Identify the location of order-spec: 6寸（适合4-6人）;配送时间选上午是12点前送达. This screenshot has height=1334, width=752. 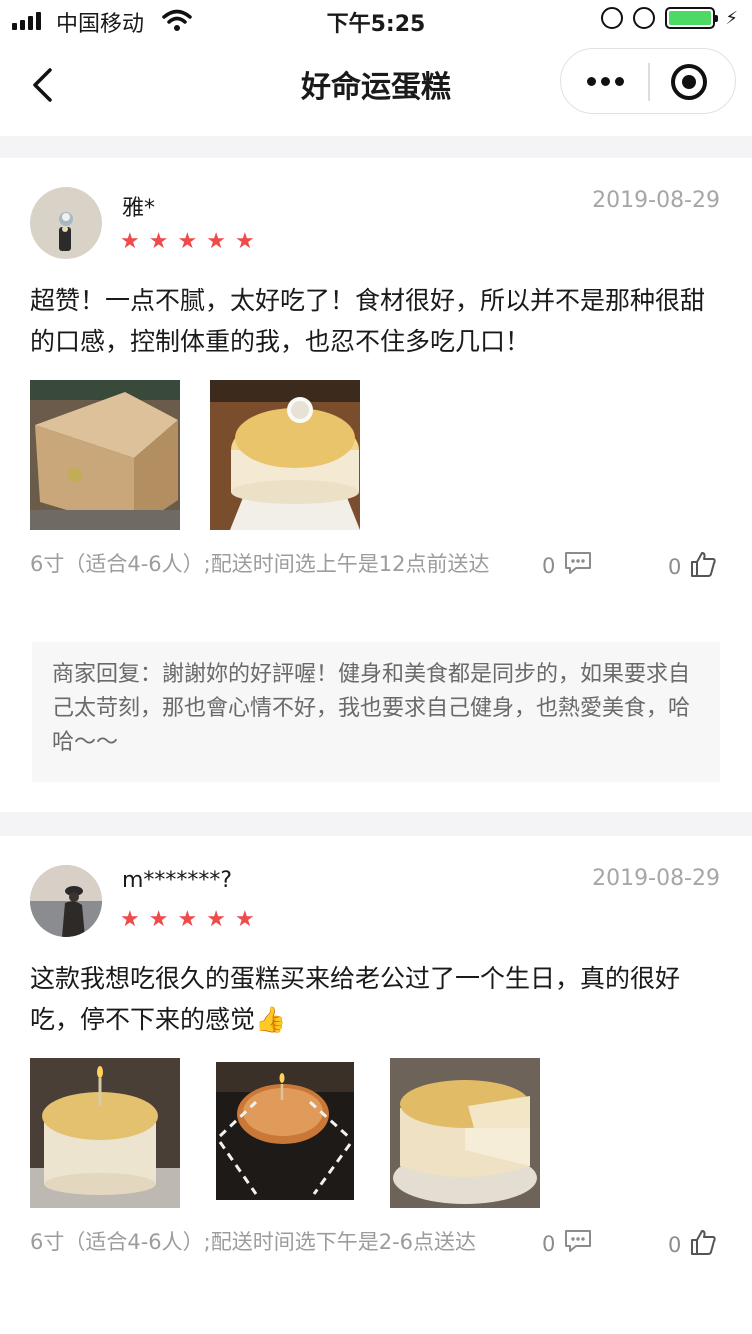
(260, 564).